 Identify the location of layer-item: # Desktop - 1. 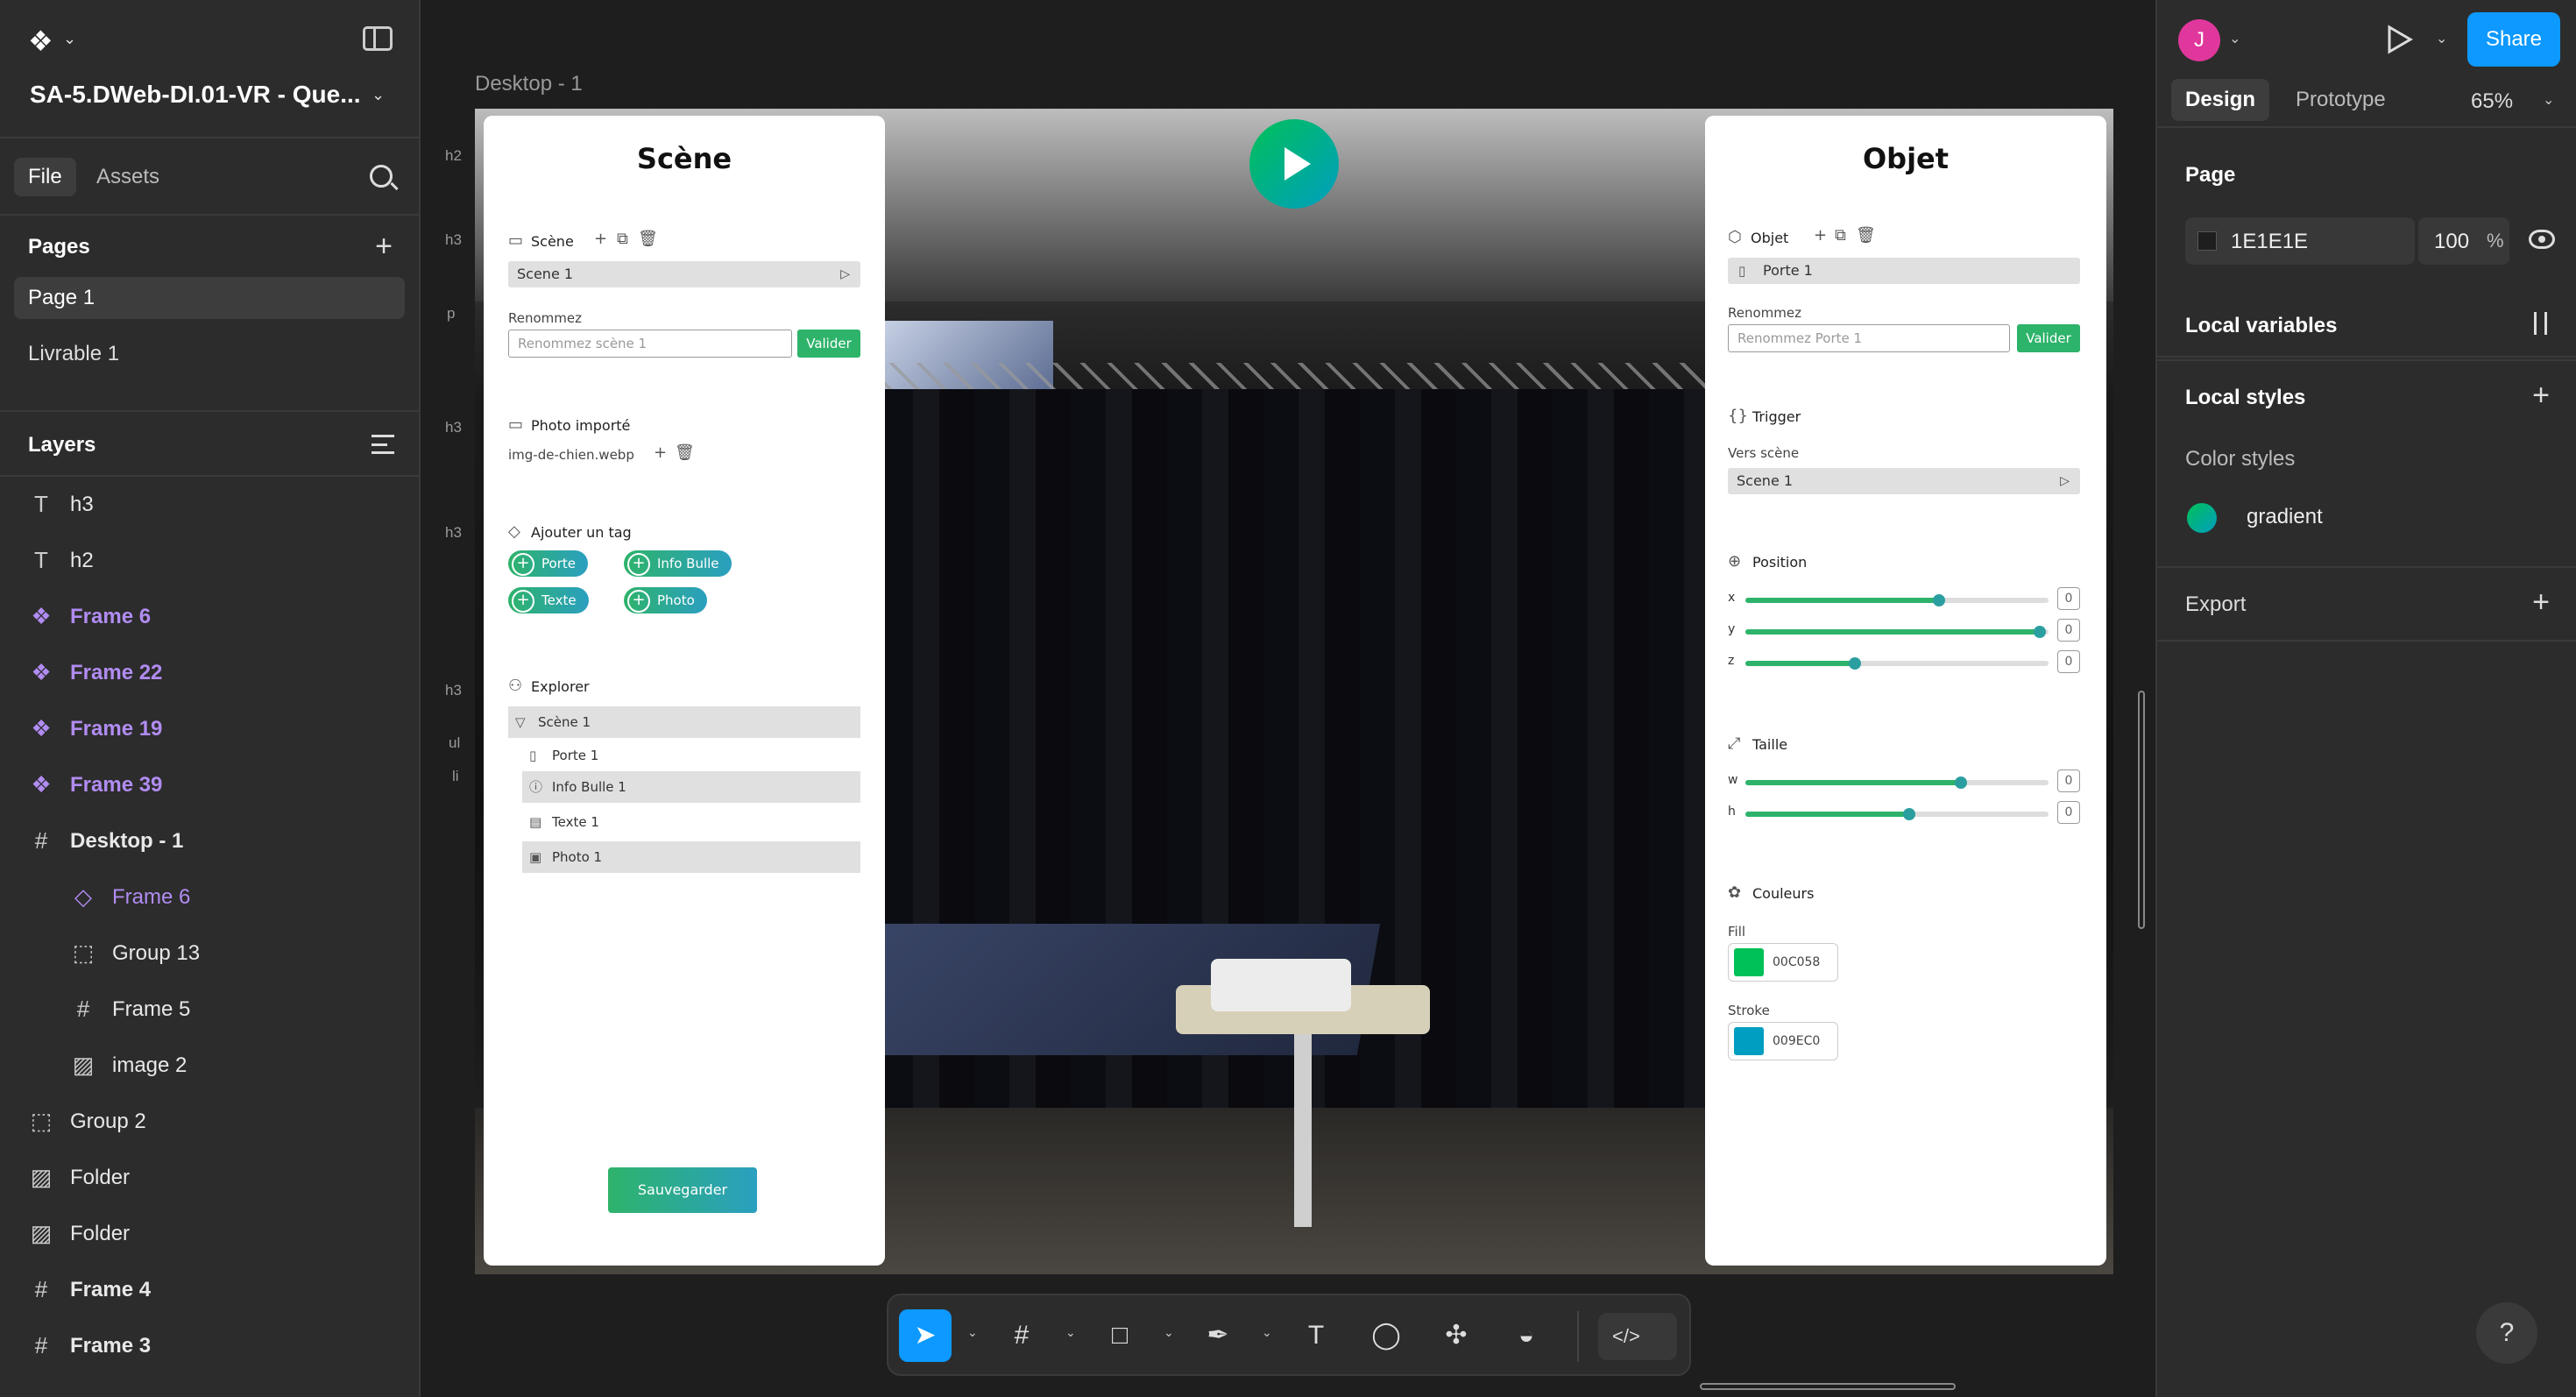
(209, 841).